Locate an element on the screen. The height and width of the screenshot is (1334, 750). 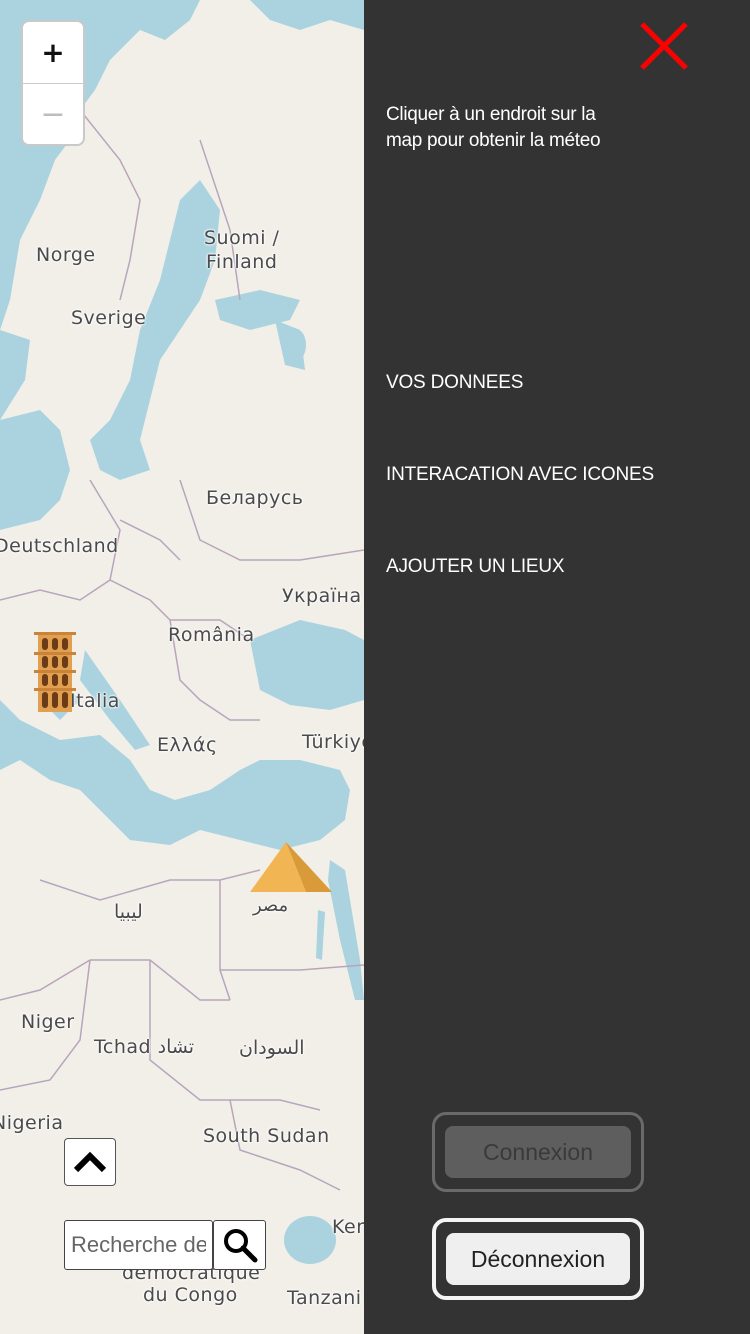
map-label-chad: Tchad تشاد is located at coordinates (144, 1047).